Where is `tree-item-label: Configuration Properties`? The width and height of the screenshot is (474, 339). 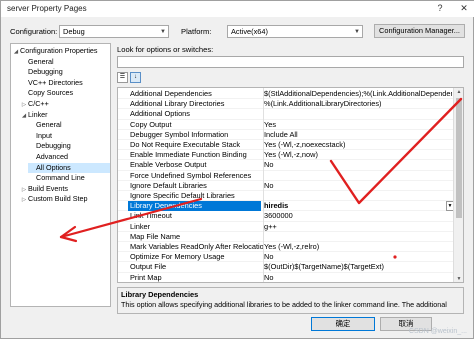
tree-item-label: Configuration Properties is located at coordinates (59, 50).